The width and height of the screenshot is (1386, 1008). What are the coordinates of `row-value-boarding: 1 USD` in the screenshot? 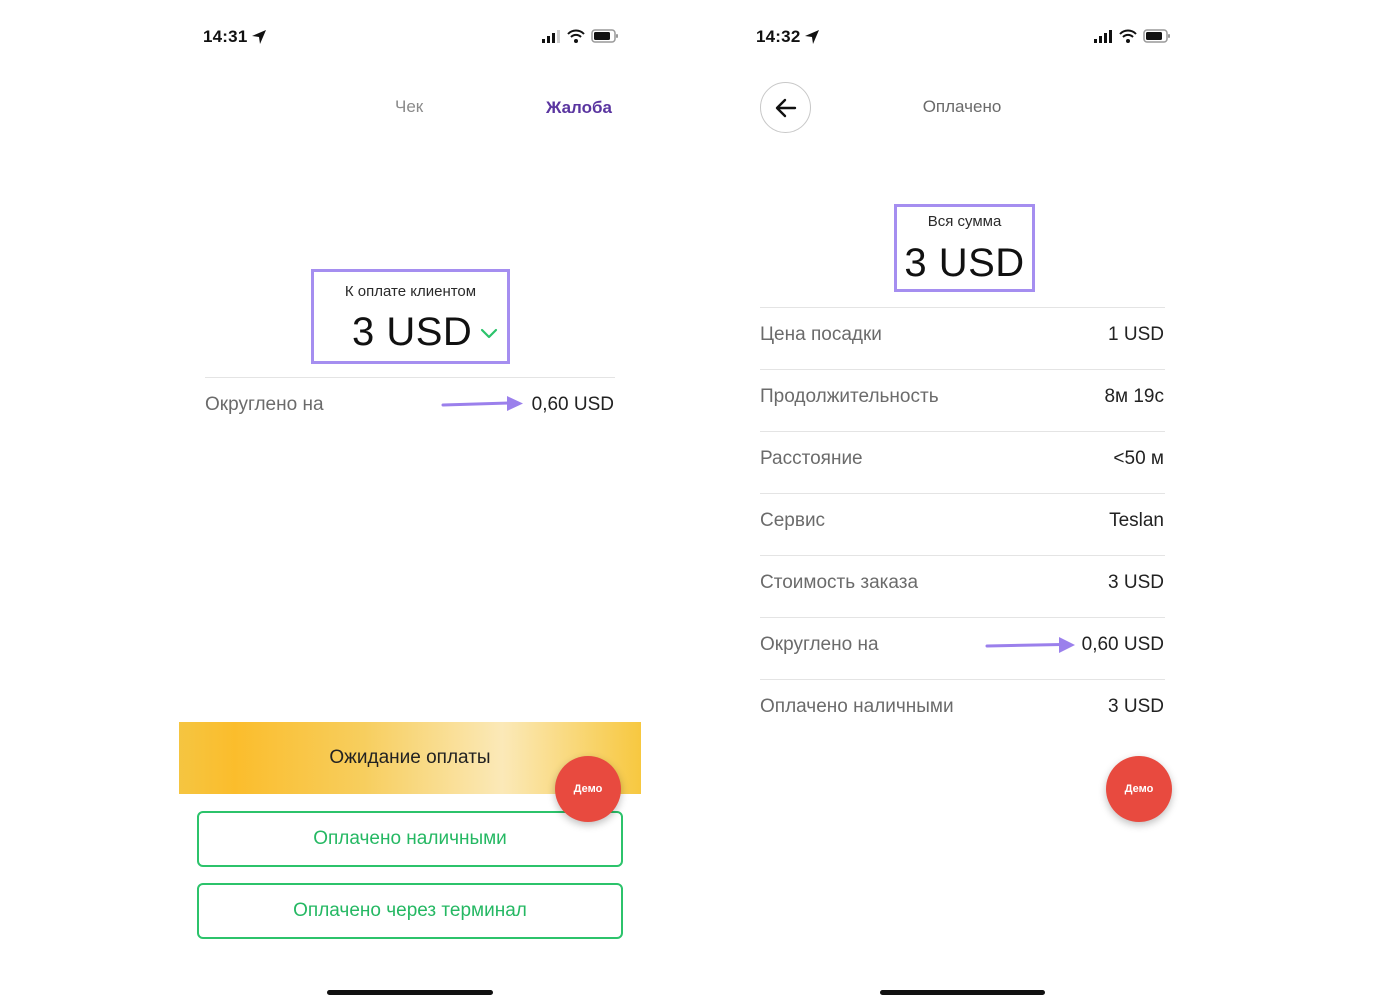 It's located at (1136, 334).